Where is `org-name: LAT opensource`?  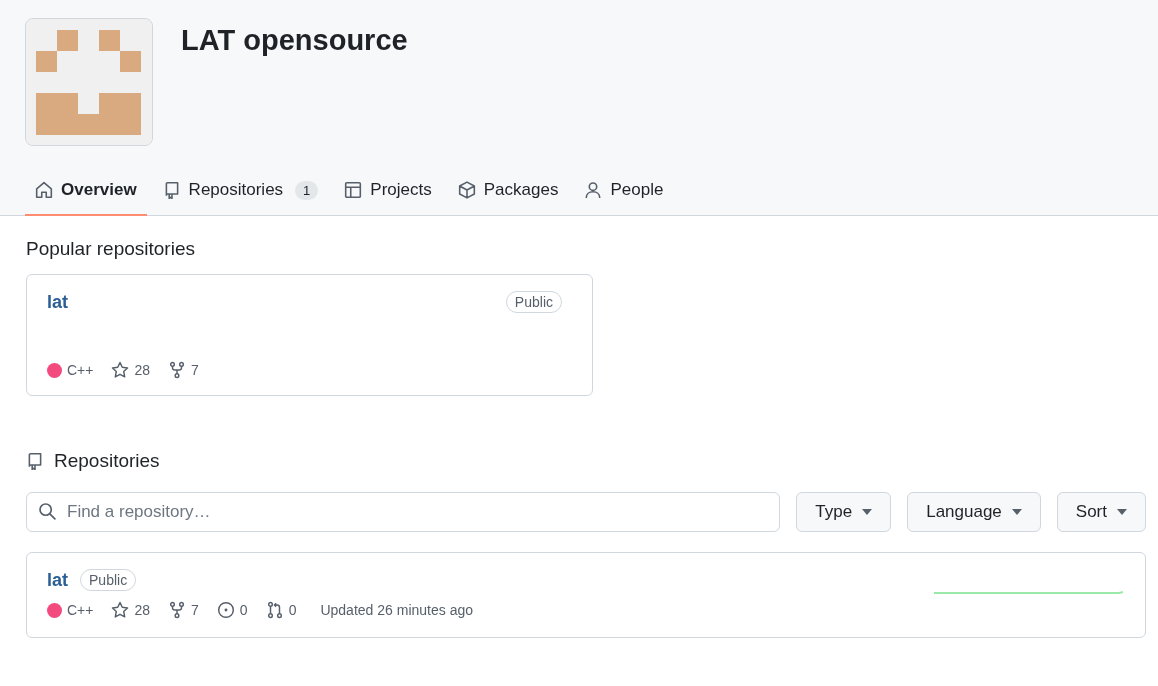 org-name: LAT opensource is located at coordinates (294, 41).